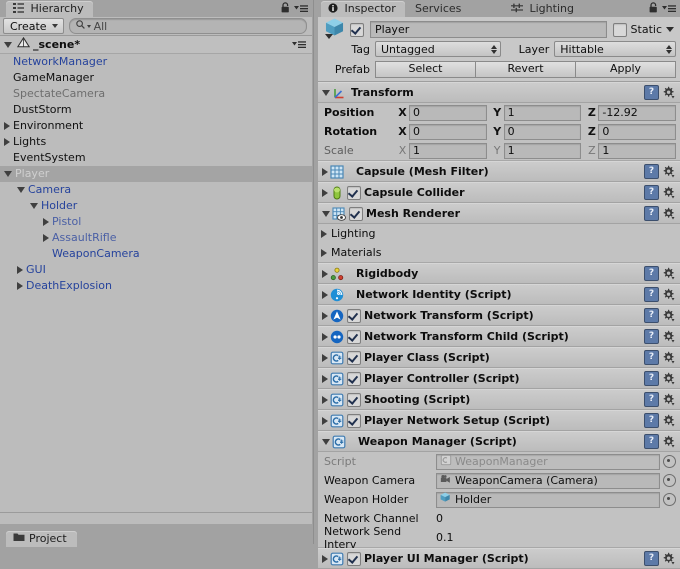 The width and height of the screenshot is (680, 569). Describe the element at coordinates (626, 69) in the screenshot. I see `prefab-apply-button: Apply` at that location.